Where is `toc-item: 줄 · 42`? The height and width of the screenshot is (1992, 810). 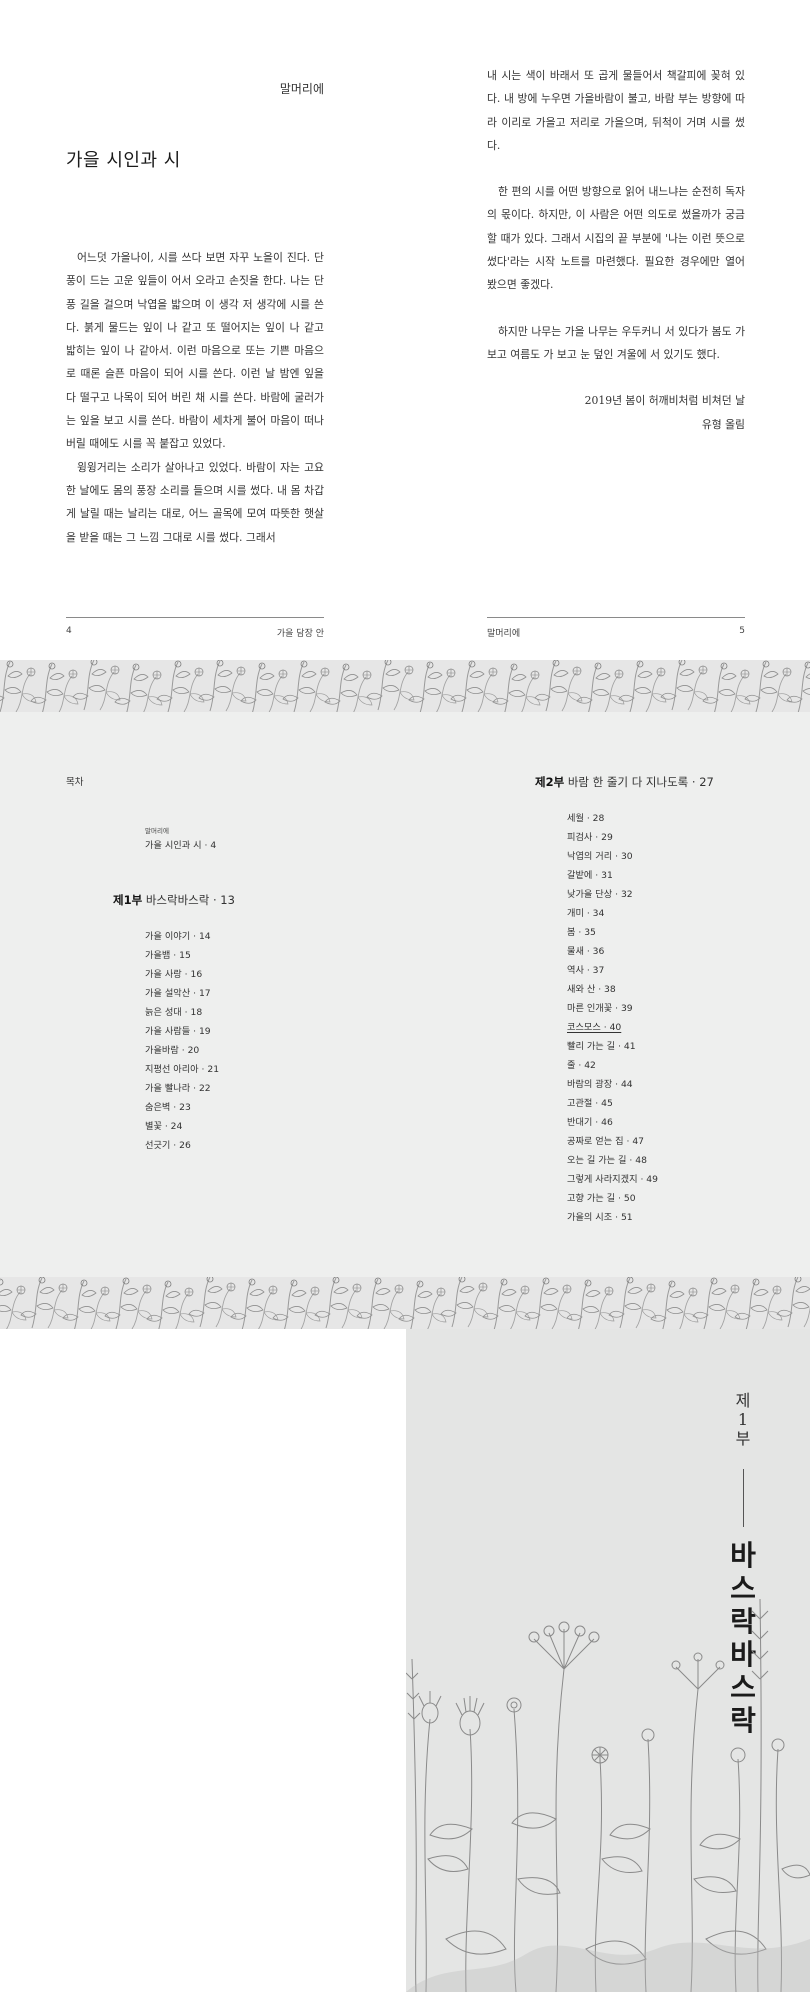
toc-item: 줄 · 42 is located at coordinates (612, 1065).